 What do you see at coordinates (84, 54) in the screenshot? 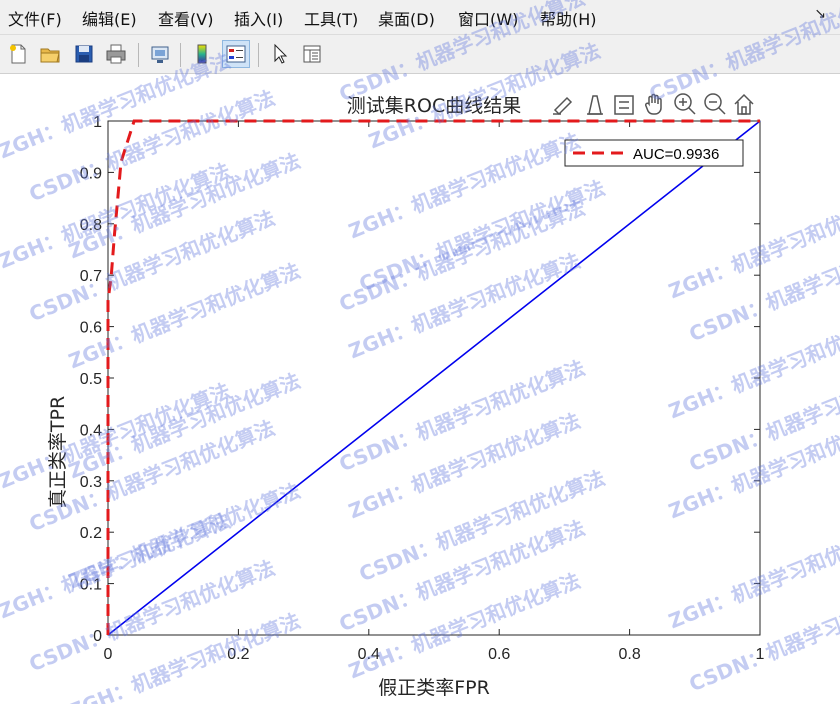
I see `save-icon` at bounding box center [84, 54].